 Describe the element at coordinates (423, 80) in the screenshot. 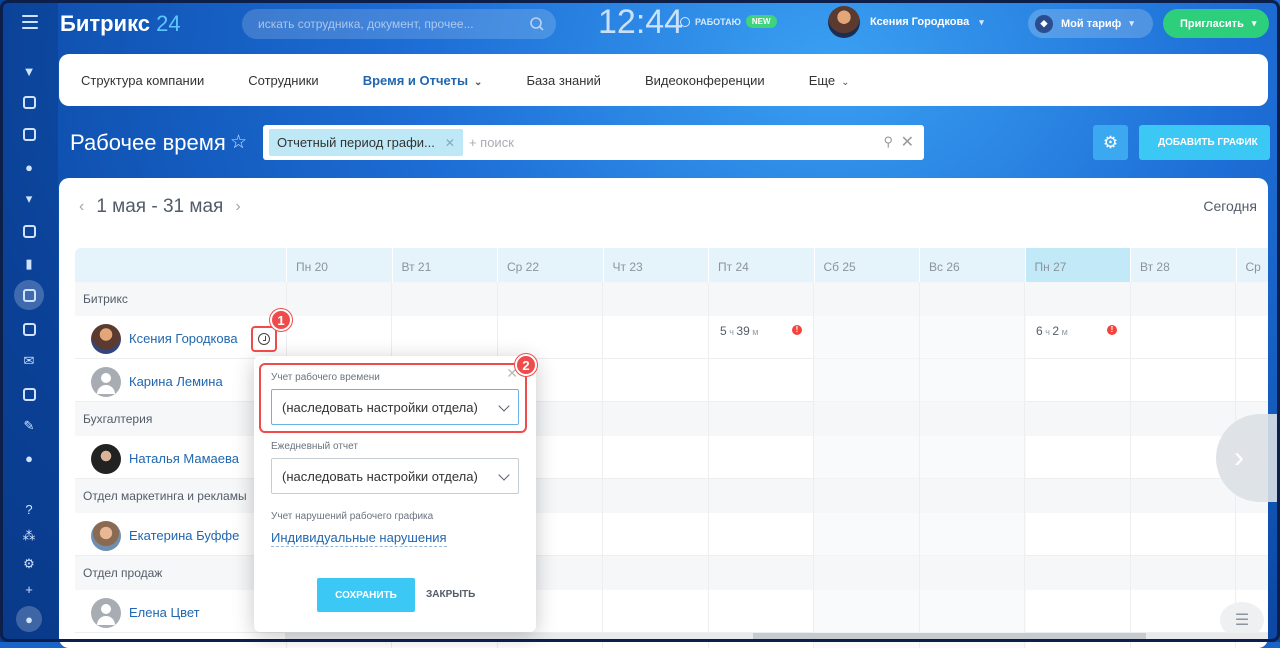

I see `tab-time-reports: Время и Отчеты ⌄` at that location.